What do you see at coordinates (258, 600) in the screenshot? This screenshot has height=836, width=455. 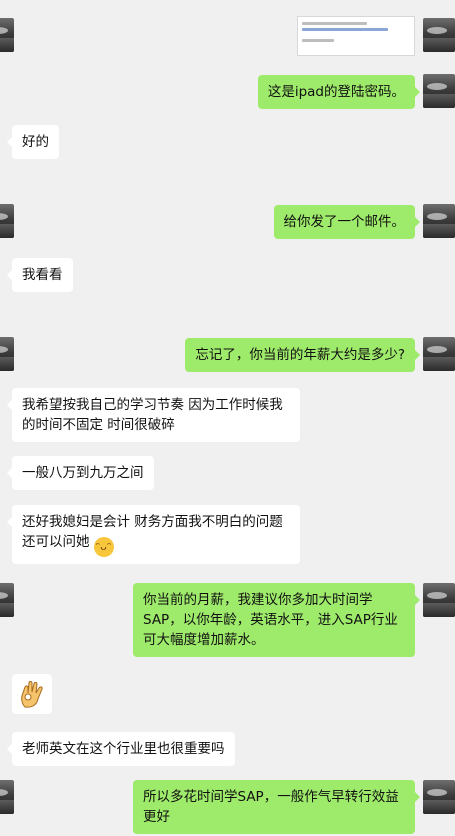 I see `message-text-line: 你当前的月薪，我建议你多加大时间学` at bounding box center [258, 600].